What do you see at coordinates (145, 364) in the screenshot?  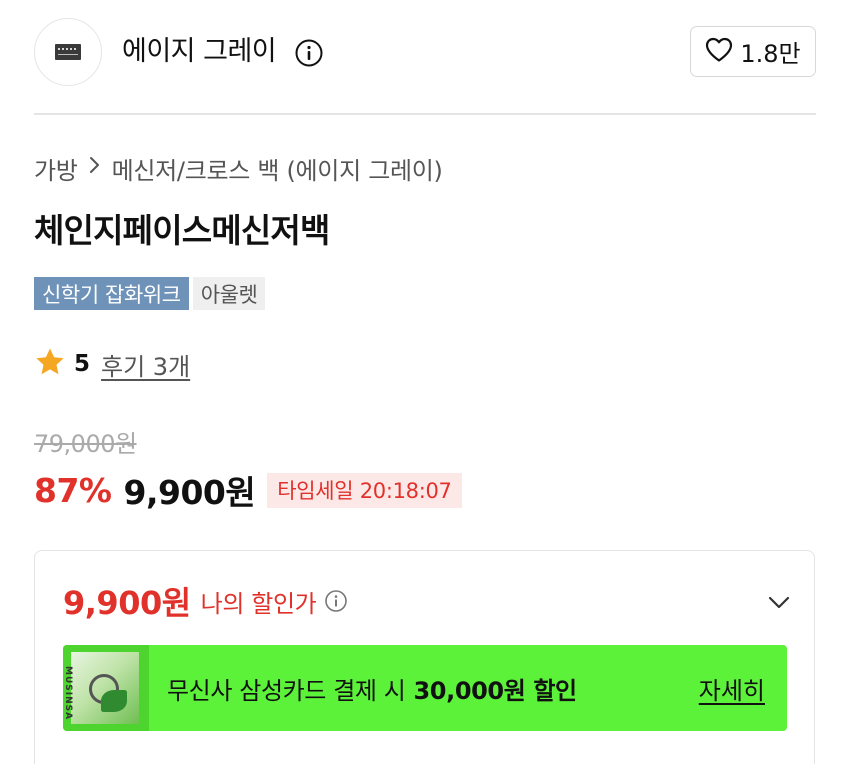 I see `review-link: 후기 3개` at bounding box center [145, 364].